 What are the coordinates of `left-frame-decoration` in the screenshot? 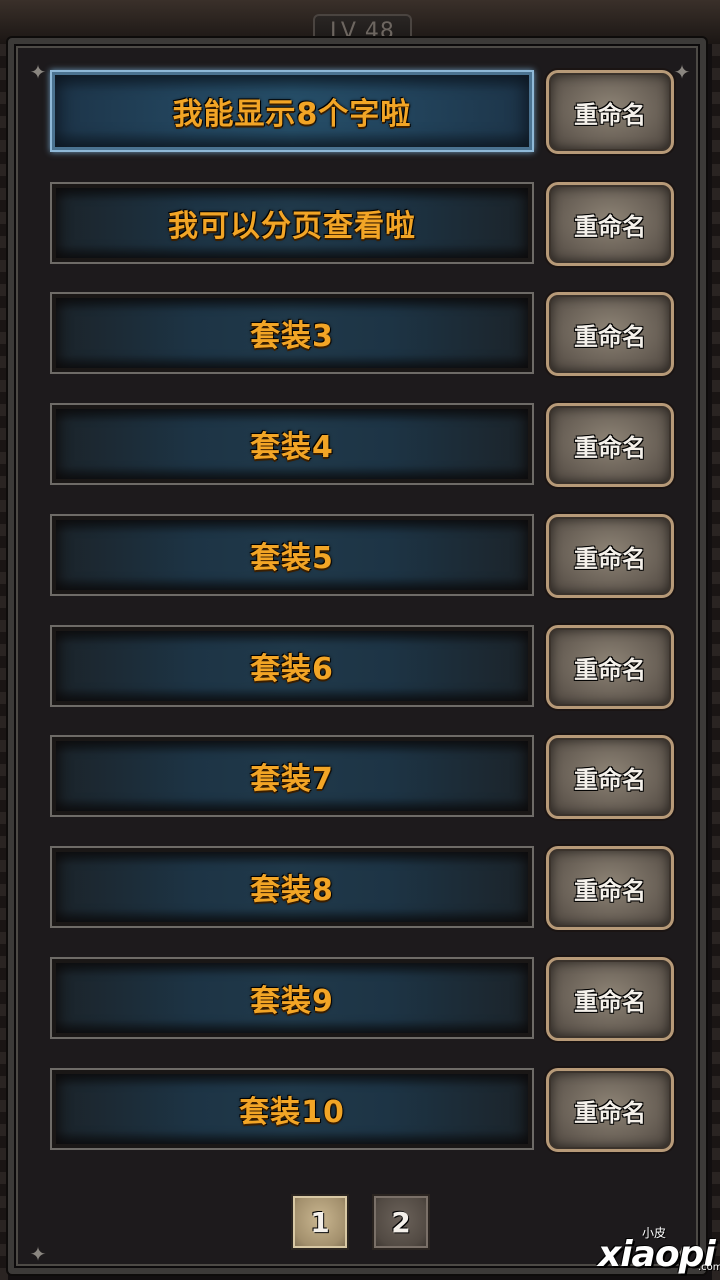 It's located at (4, 662).